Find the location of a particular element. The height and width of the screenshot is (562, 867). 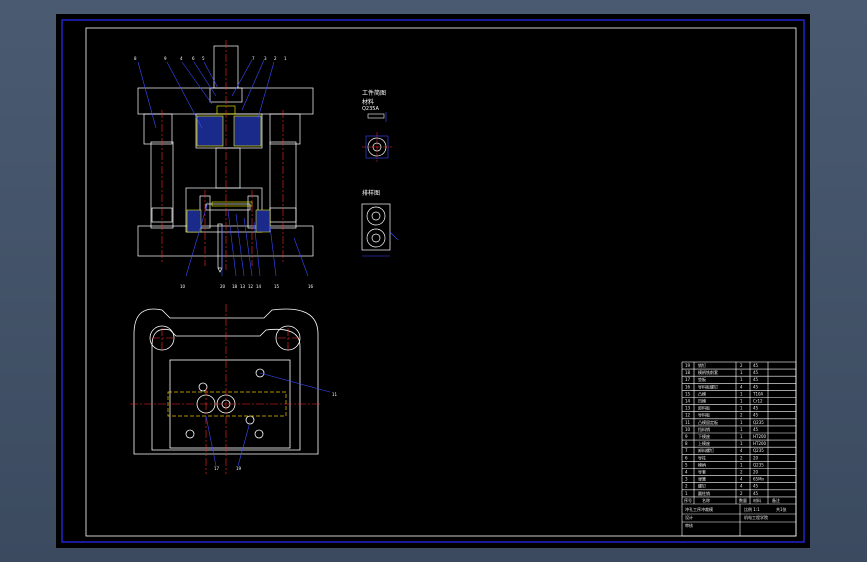

tb-row-no-11: 8 is located at coordinates (686, 443).